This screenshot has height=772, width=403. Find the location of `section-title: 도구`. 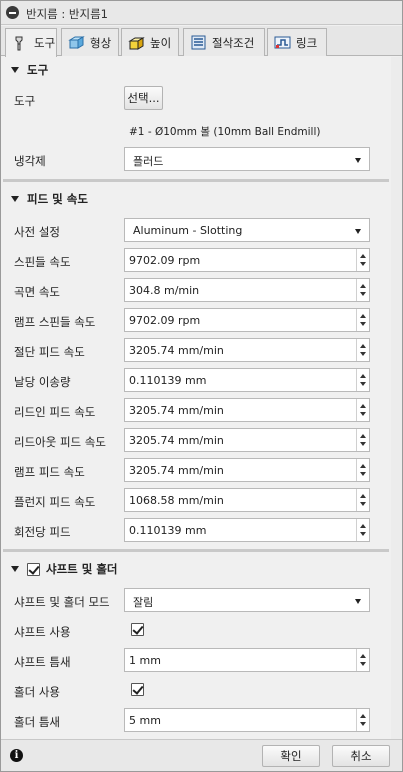

section-title: 도구 is located at coordinates (38, 70).